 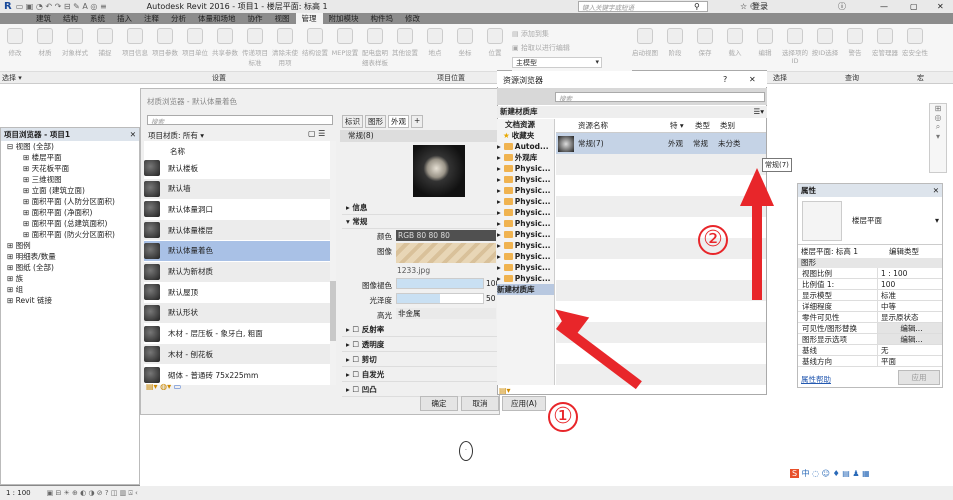 What do you see at coordinates (124, 18) in the screenshot?
I see `tab-3: 插入` at bounding box center [124, 18].